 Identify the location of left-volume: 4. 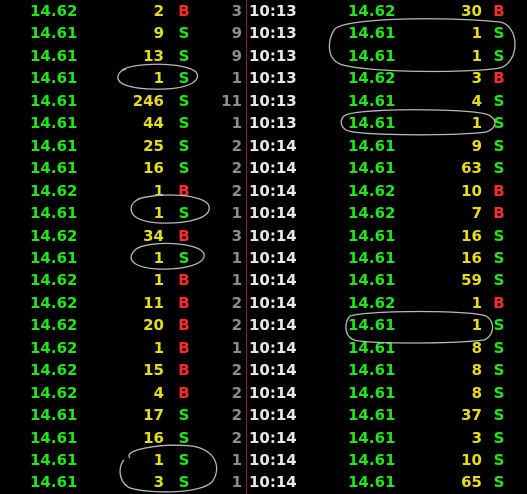
(158, 392).